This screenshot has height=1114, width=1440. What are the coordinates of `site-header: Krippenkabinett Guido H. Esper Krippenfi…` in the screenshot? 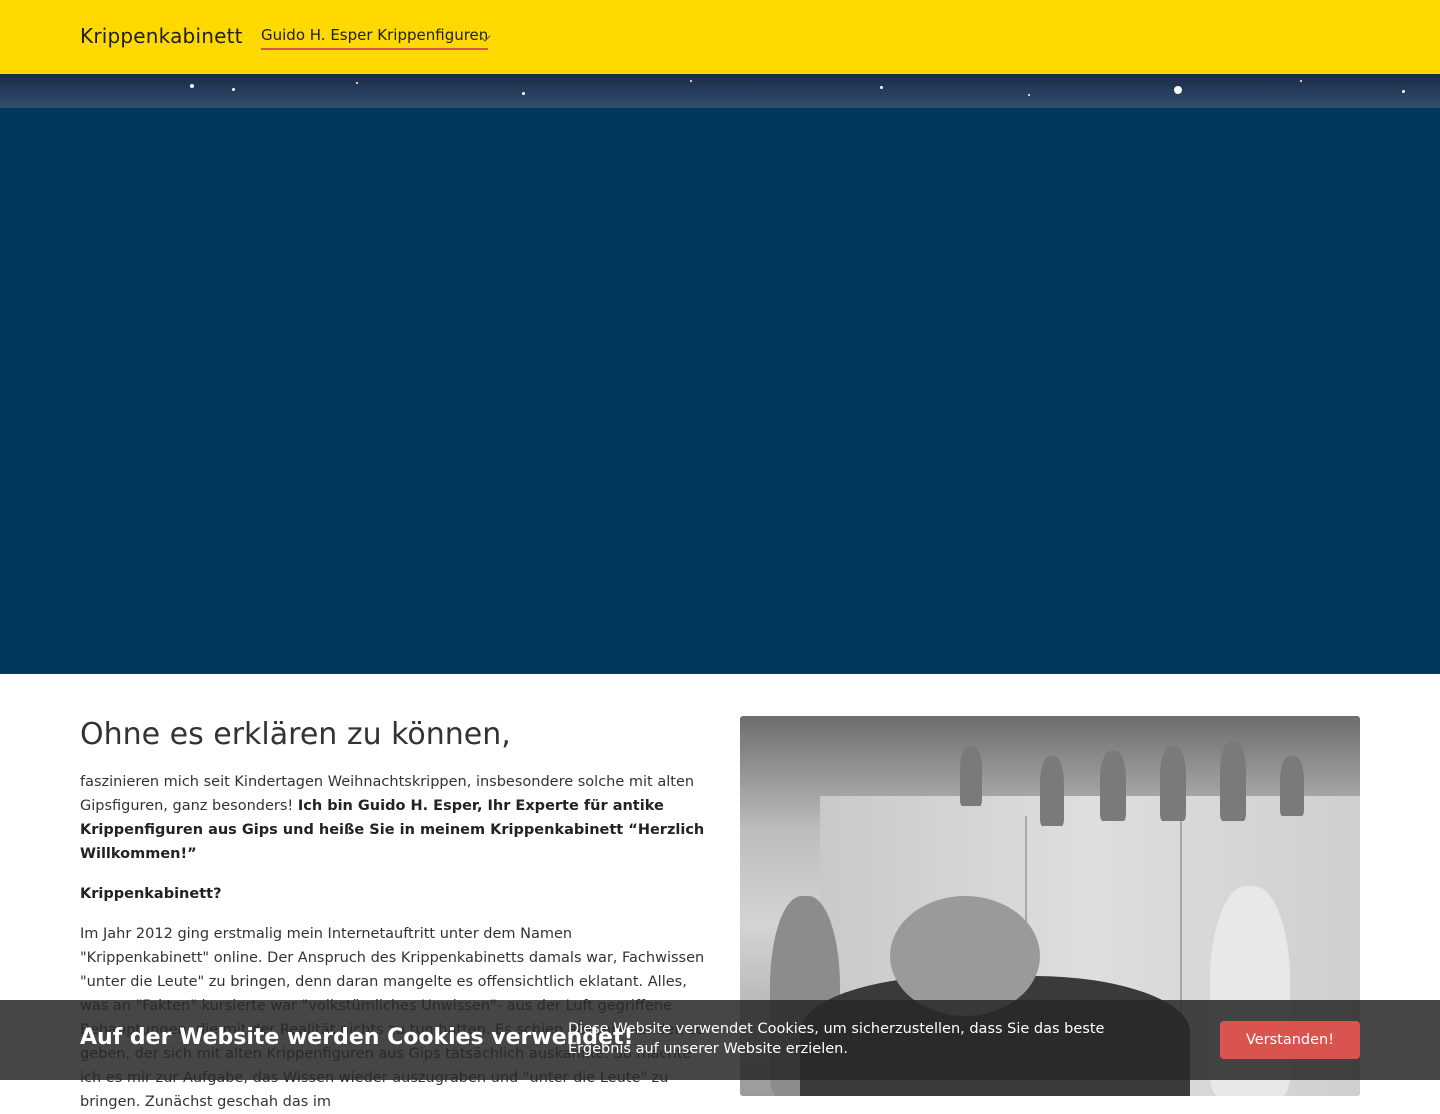 It's located at (720, 37).